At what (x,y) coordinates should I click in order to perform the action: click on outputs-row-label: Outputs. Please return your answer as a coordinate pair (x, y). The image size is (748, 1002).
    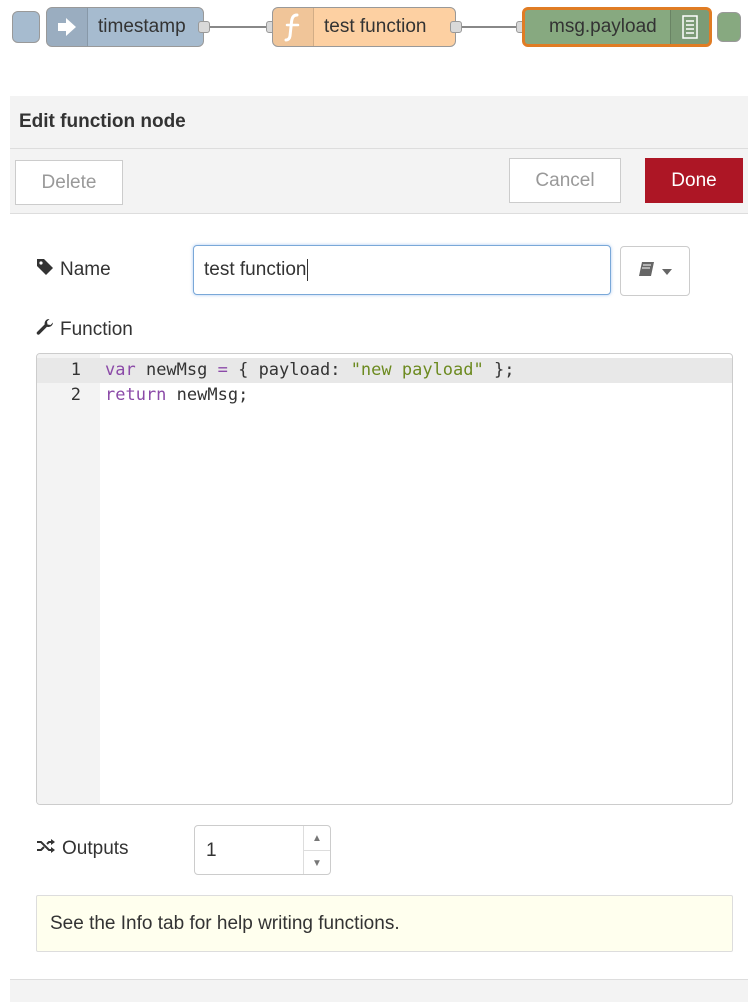
    Looking at the image, I should click on (82, 849).